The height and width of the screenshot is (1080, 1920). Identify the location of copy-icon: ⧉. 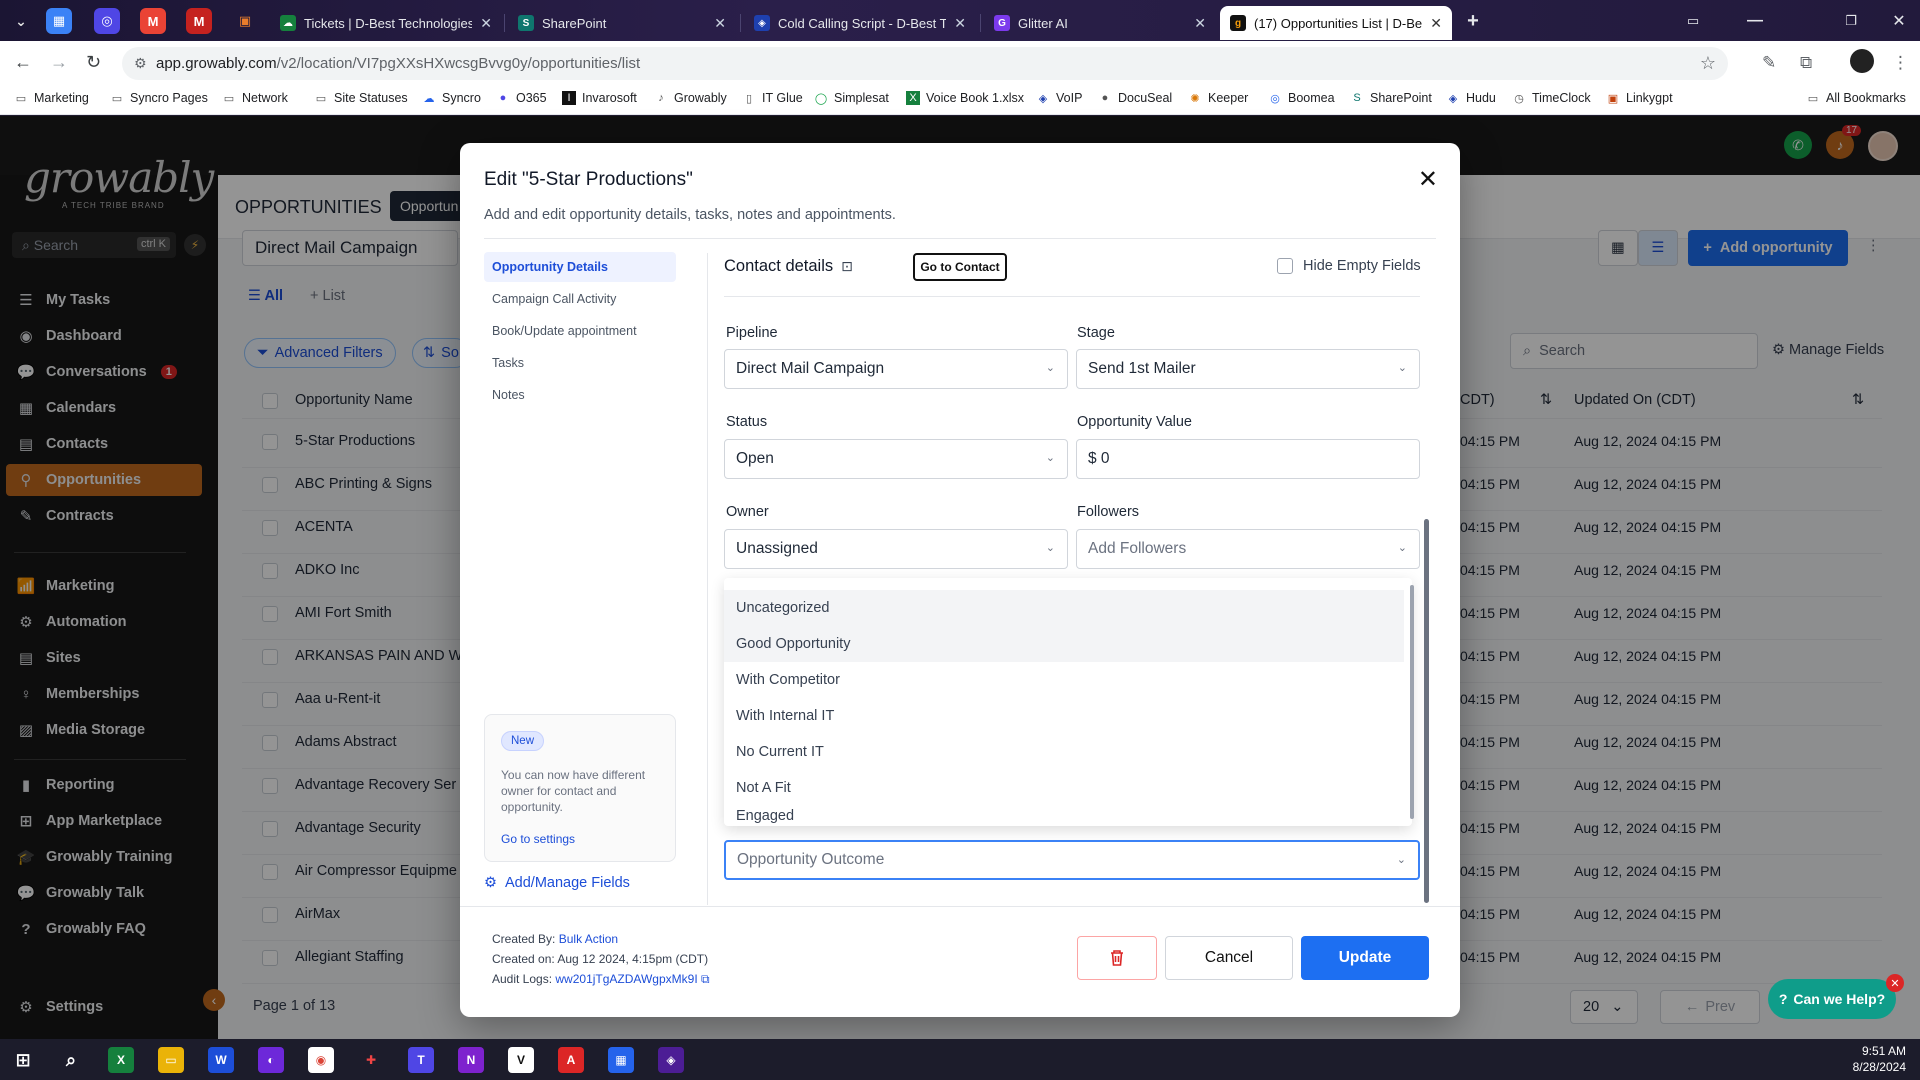
(705, 979).